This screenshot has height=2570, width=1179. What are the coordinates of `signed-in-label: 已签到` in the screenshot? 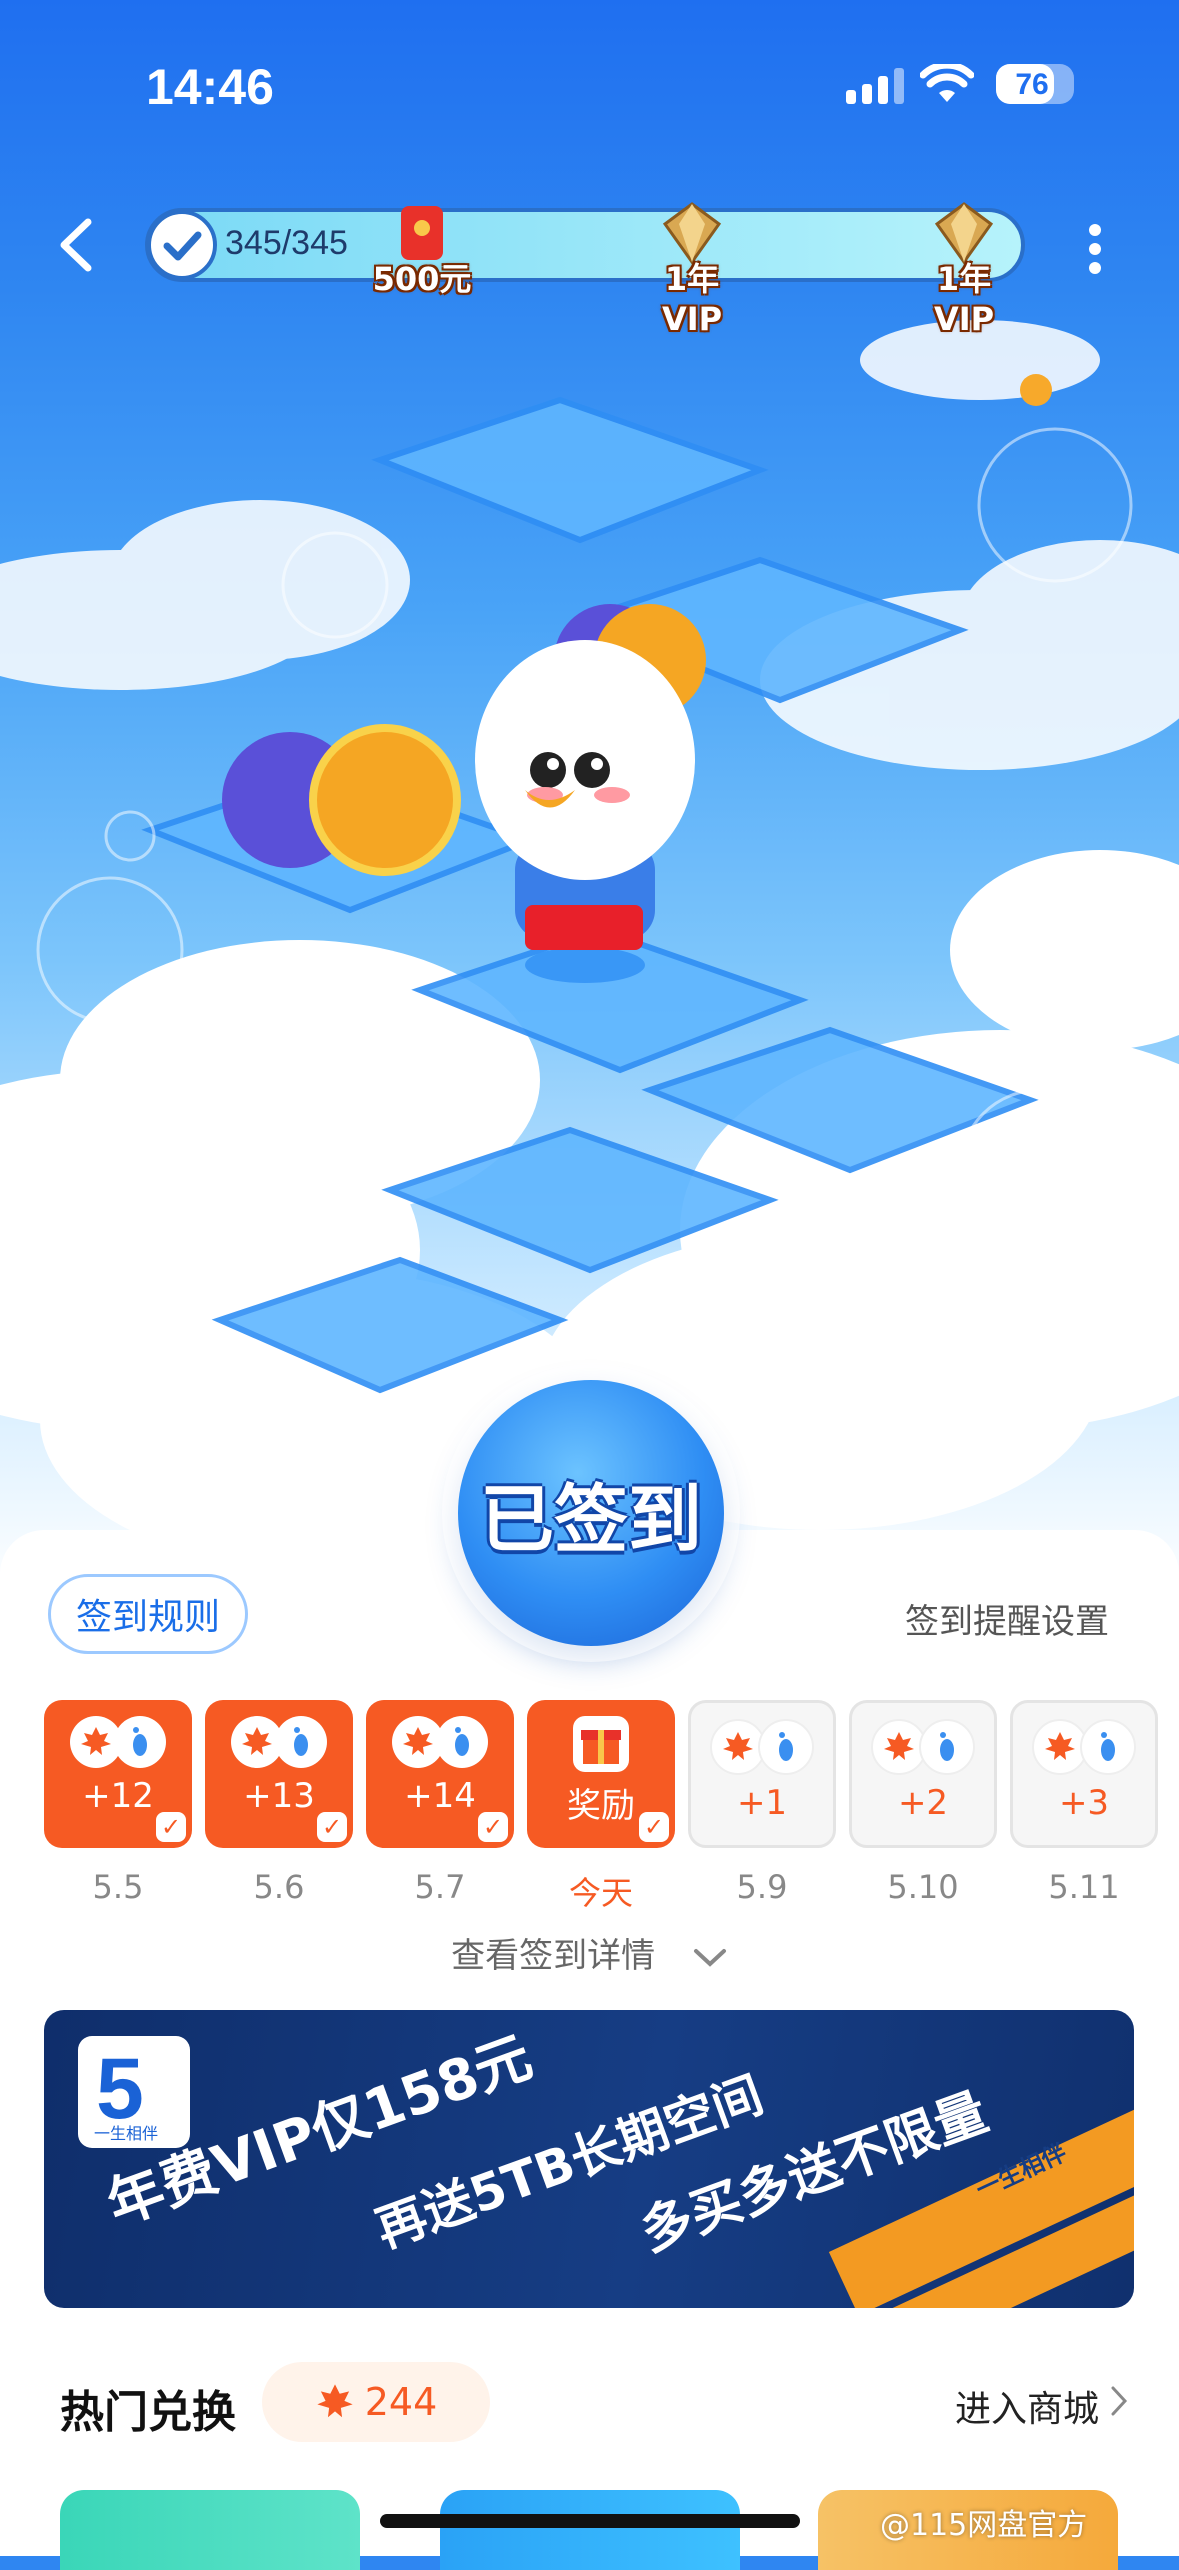 It's located at (591, 1519).